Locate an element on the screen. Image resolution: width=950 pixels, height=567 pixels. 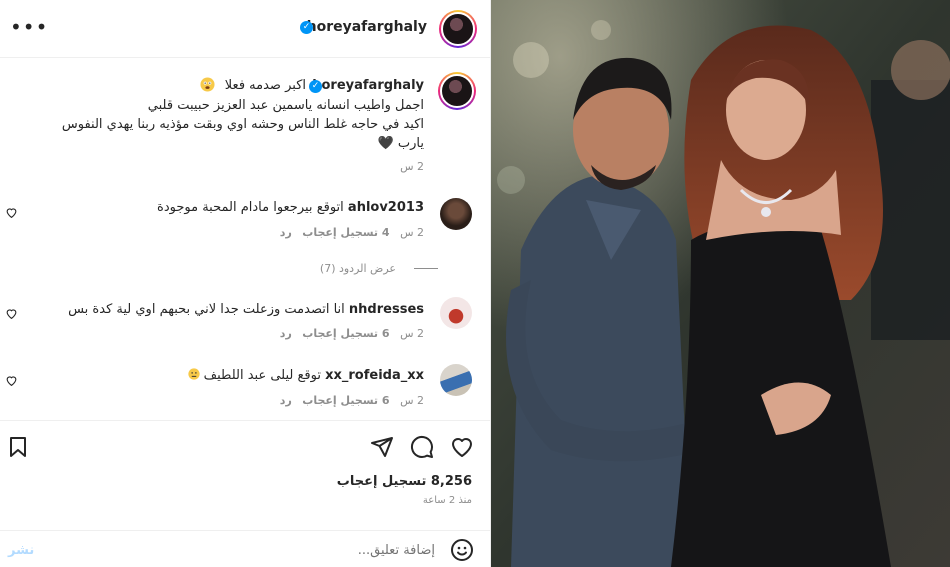
comment-box: نشر is located at coordinates (245, 548).